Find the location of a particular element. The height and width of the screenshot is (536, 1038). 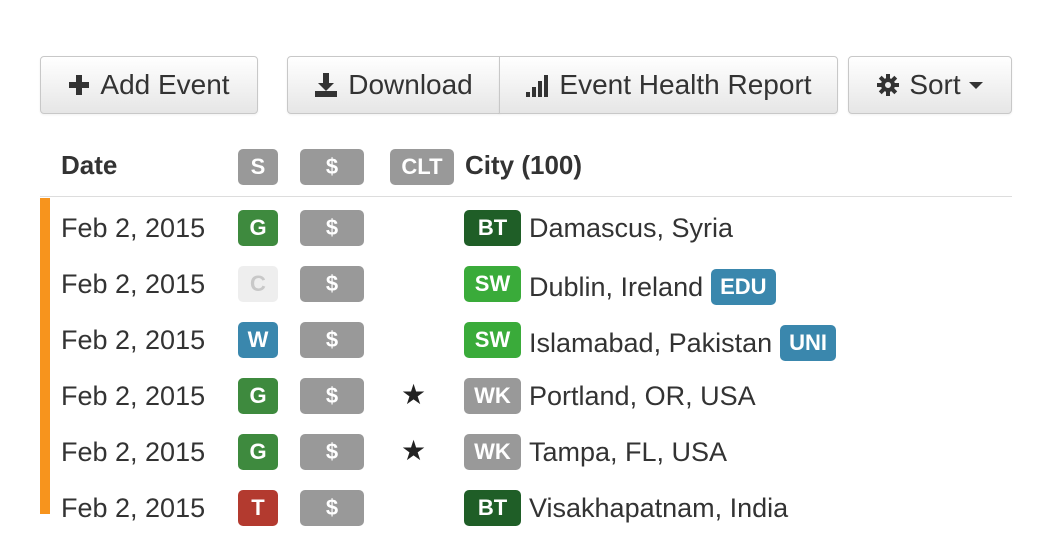

sort-button: Sort is located at coordinates (930, 85).